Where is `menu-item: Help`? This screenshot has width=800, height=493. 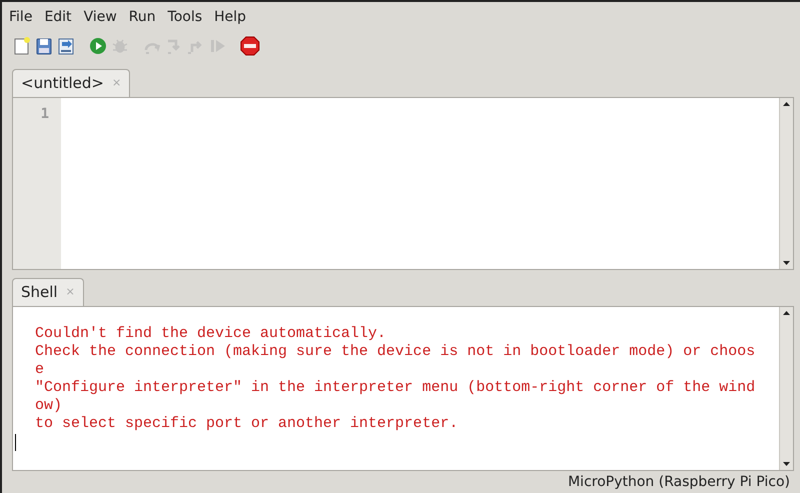
menu-item: Help is located at coordinates (230, 17).